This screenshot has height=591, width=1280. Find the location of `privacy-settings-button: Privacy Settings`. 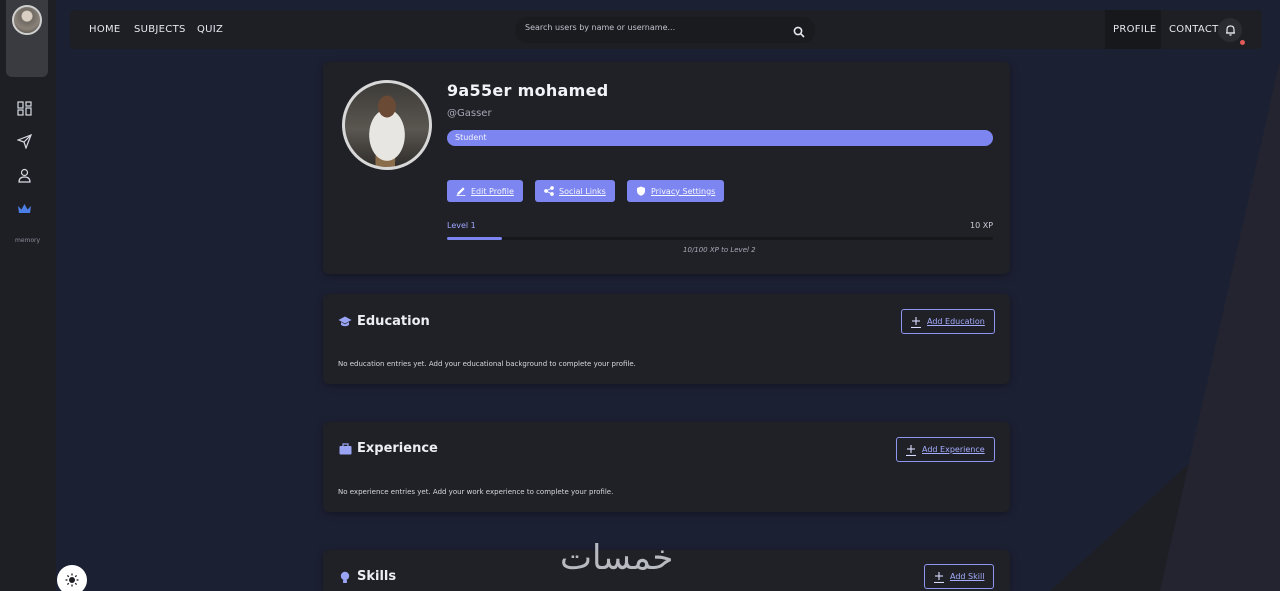

privacy-settings-button: Privacy Settings is located at coordinates (676, 191).